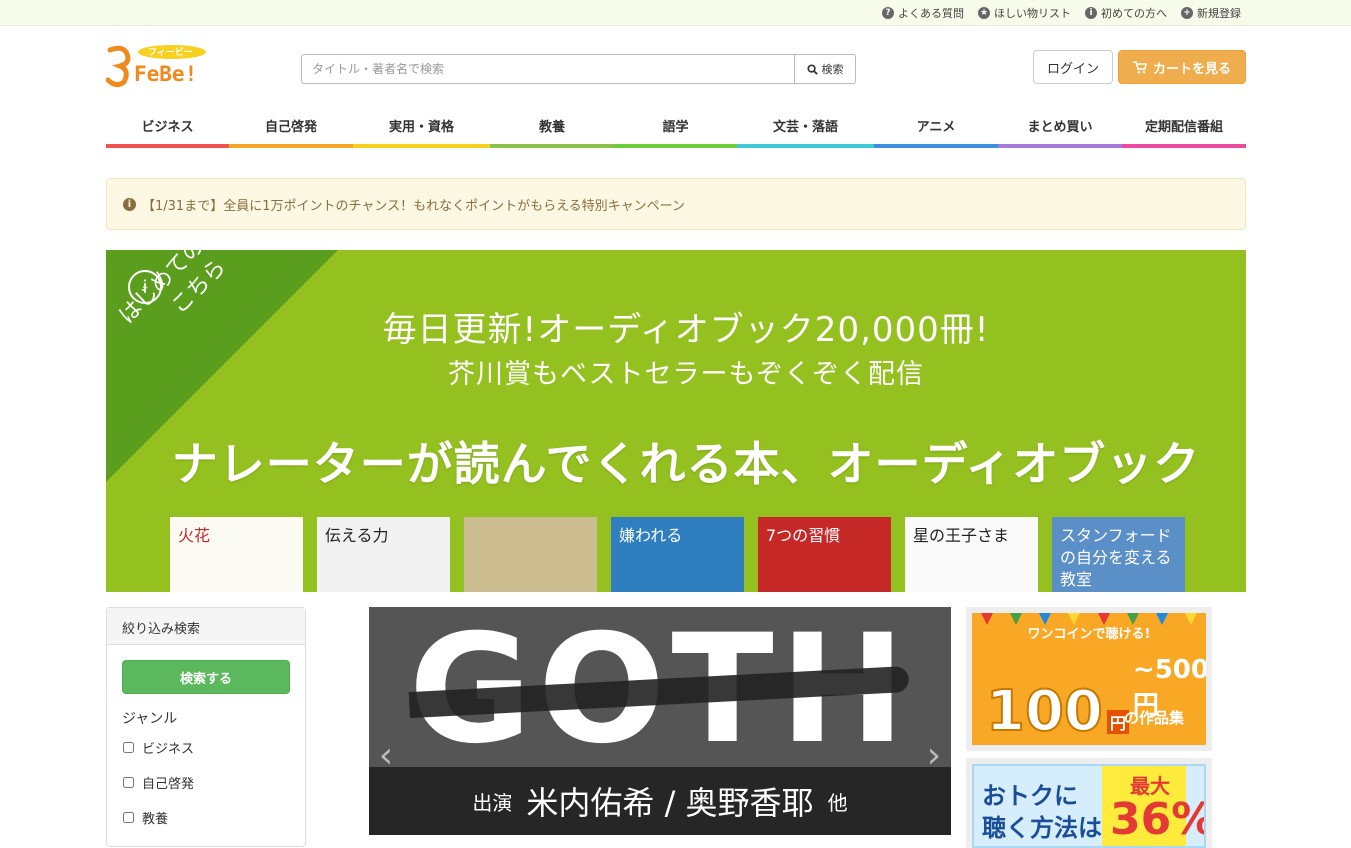  I want to click on login-button-label: ログイン, so click(1072, 69).